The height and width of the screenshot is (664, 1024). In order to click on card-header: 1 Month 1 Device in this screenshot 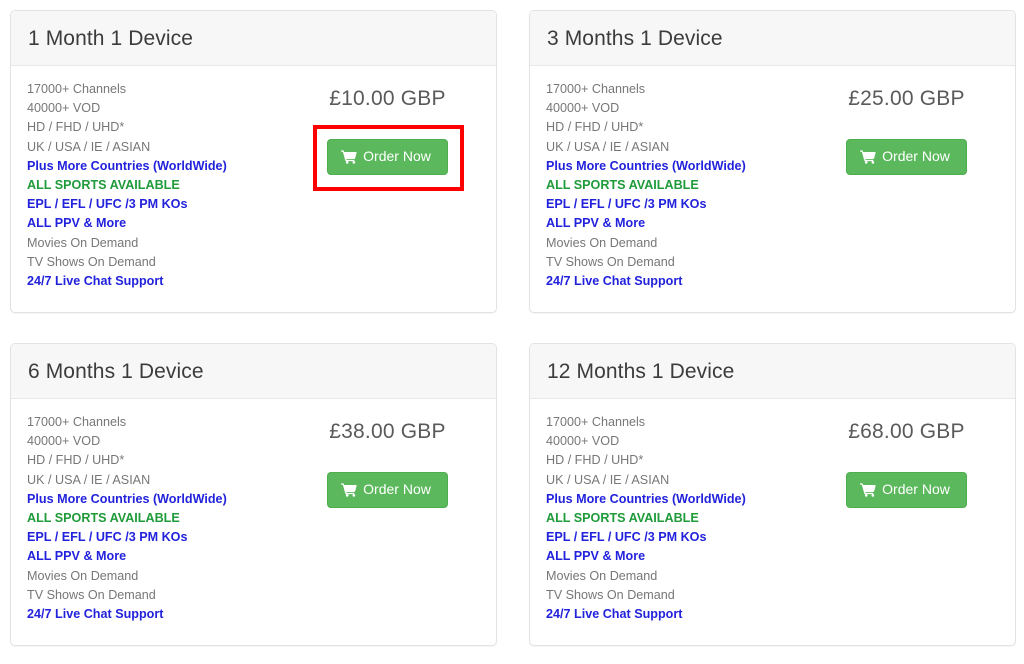, I will do `click(253, 38)`.